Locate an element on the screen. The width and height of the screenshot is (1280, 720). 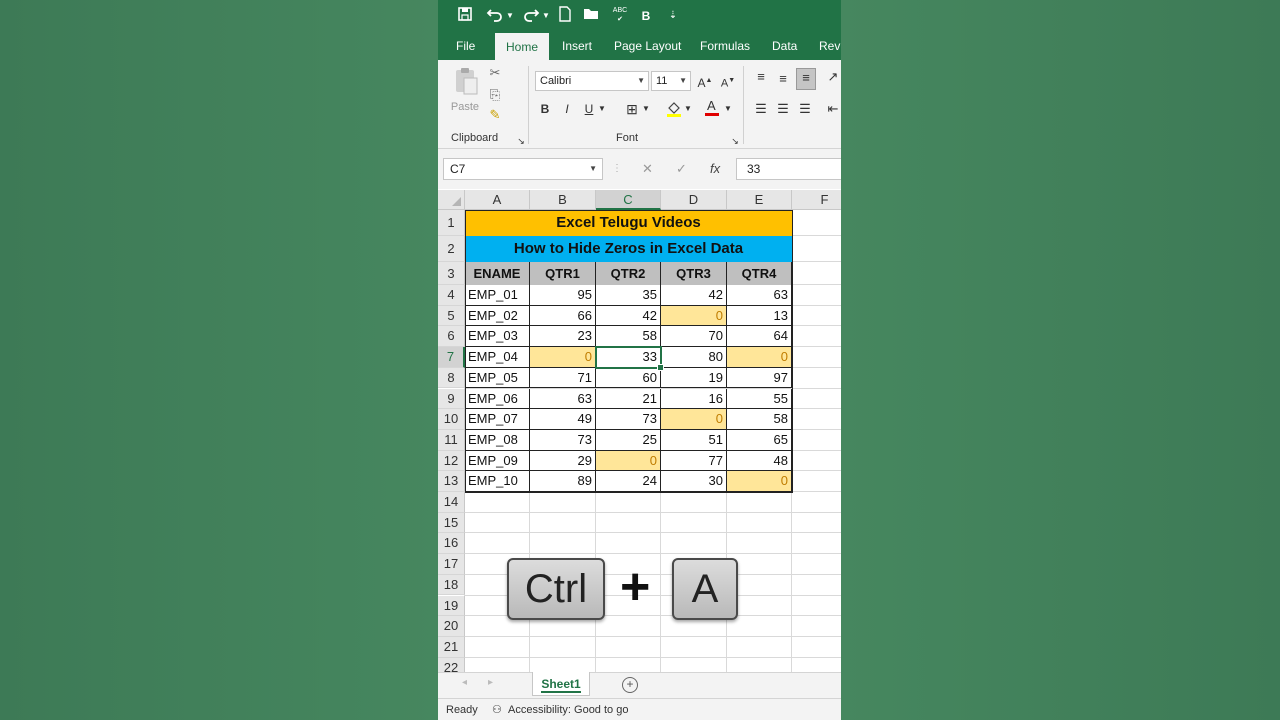
align-center-icon: ☰ is located at coordinates (783, 109).